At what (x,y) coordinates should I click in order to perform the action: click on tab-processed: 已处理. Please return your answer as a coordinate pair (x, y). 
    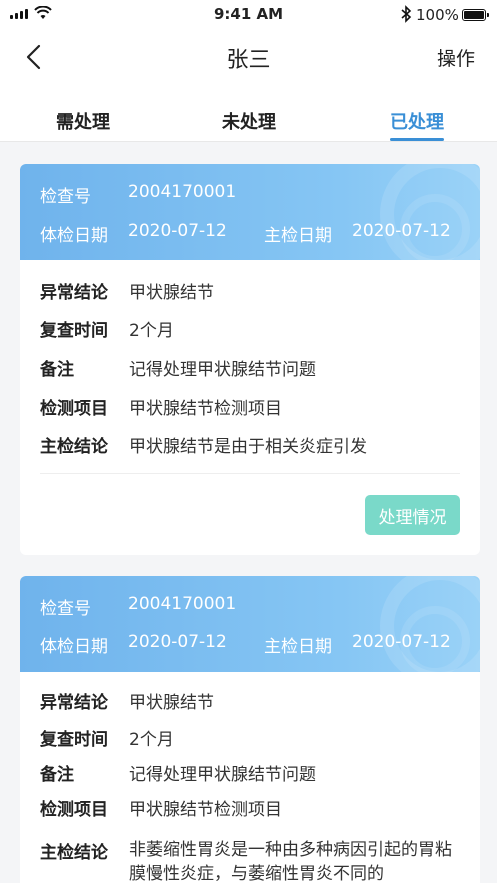
    Looking at the image, I should click on (417, 121).